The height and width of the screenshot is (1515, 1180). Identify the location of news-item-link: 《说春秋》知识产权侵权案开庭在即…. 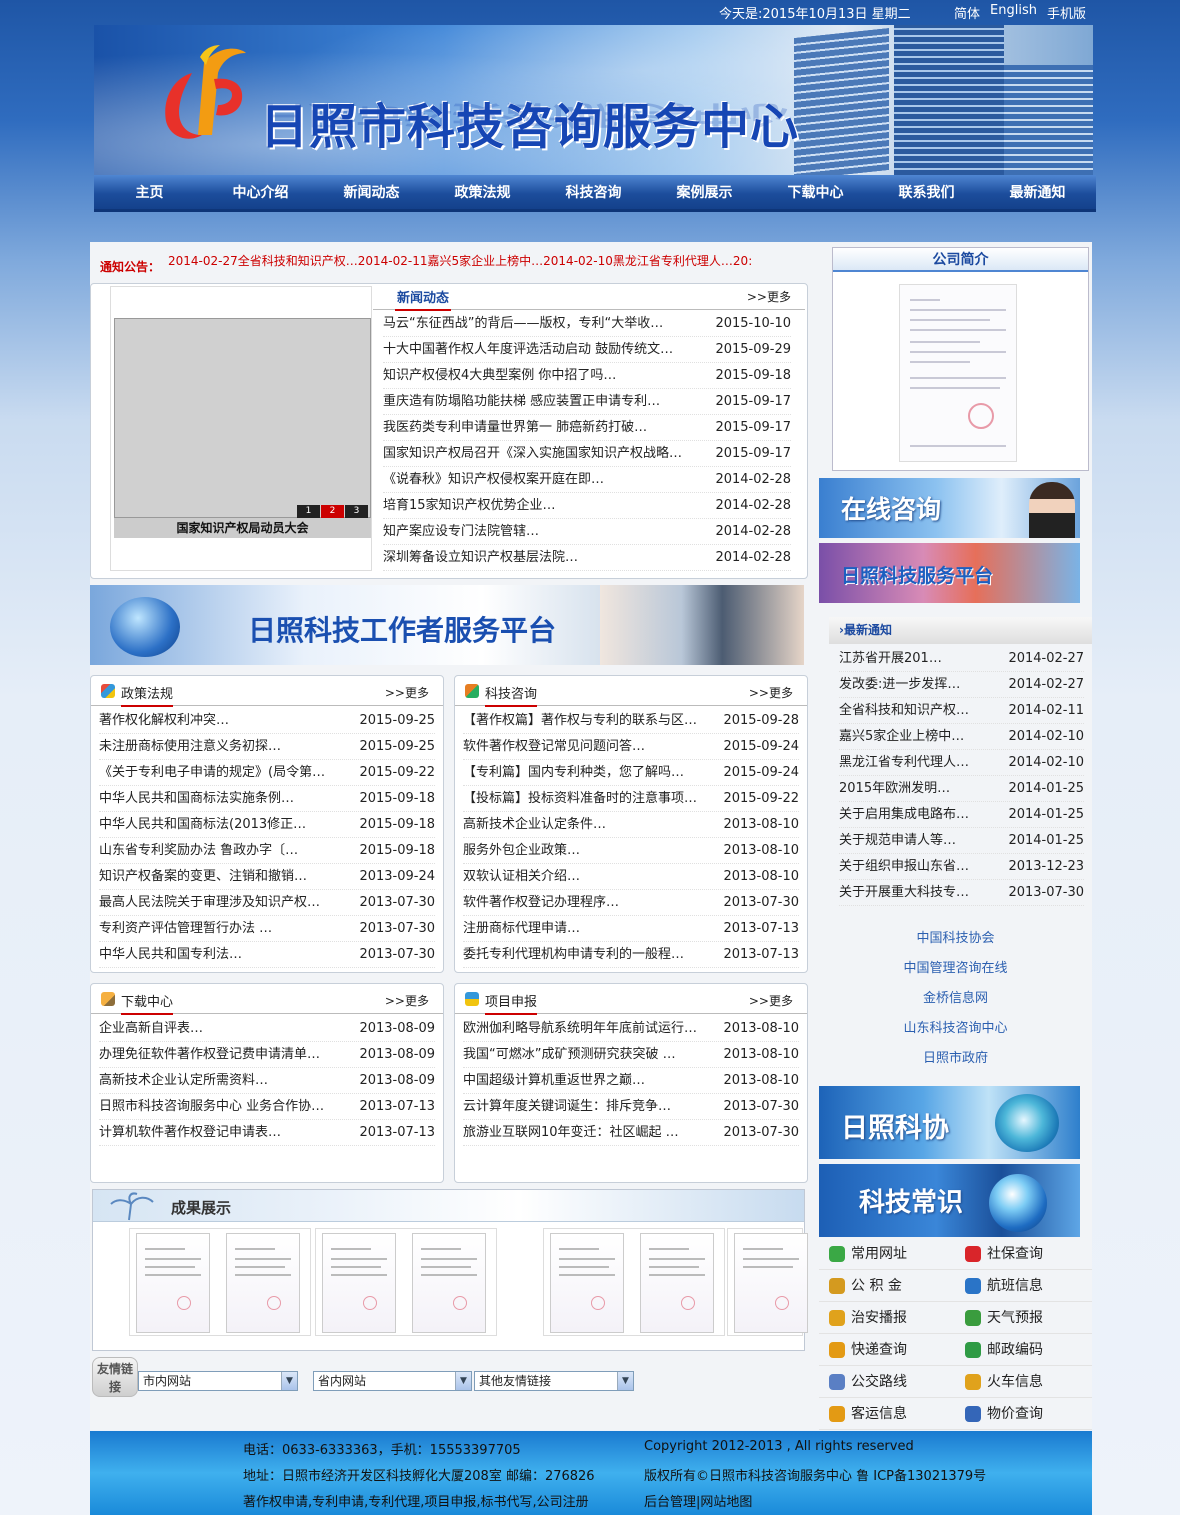
(493, 479).